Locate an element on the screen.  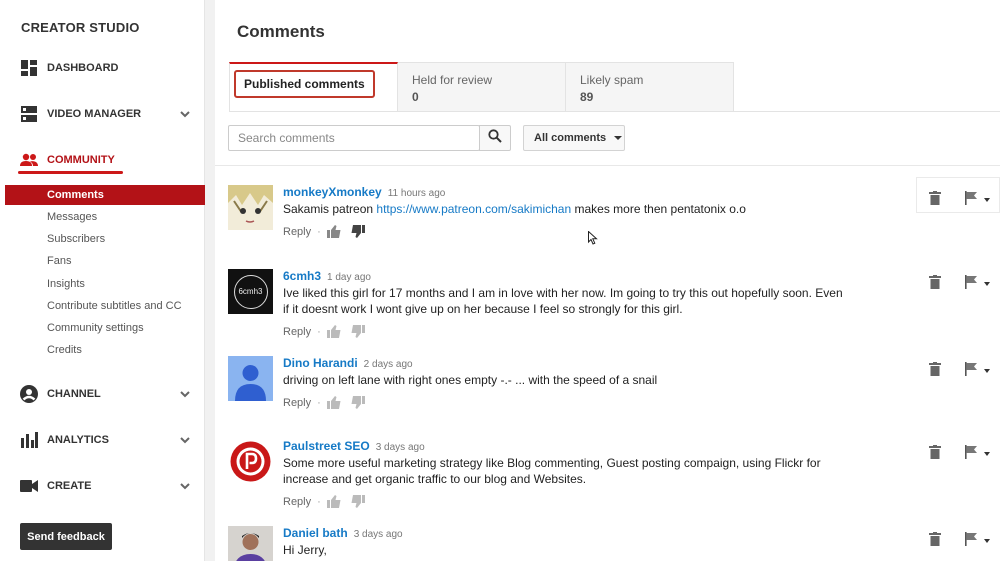
sidebar-item-contribute-subtitles: Contribute subtitles and CC is located at coordinates (102, 306).